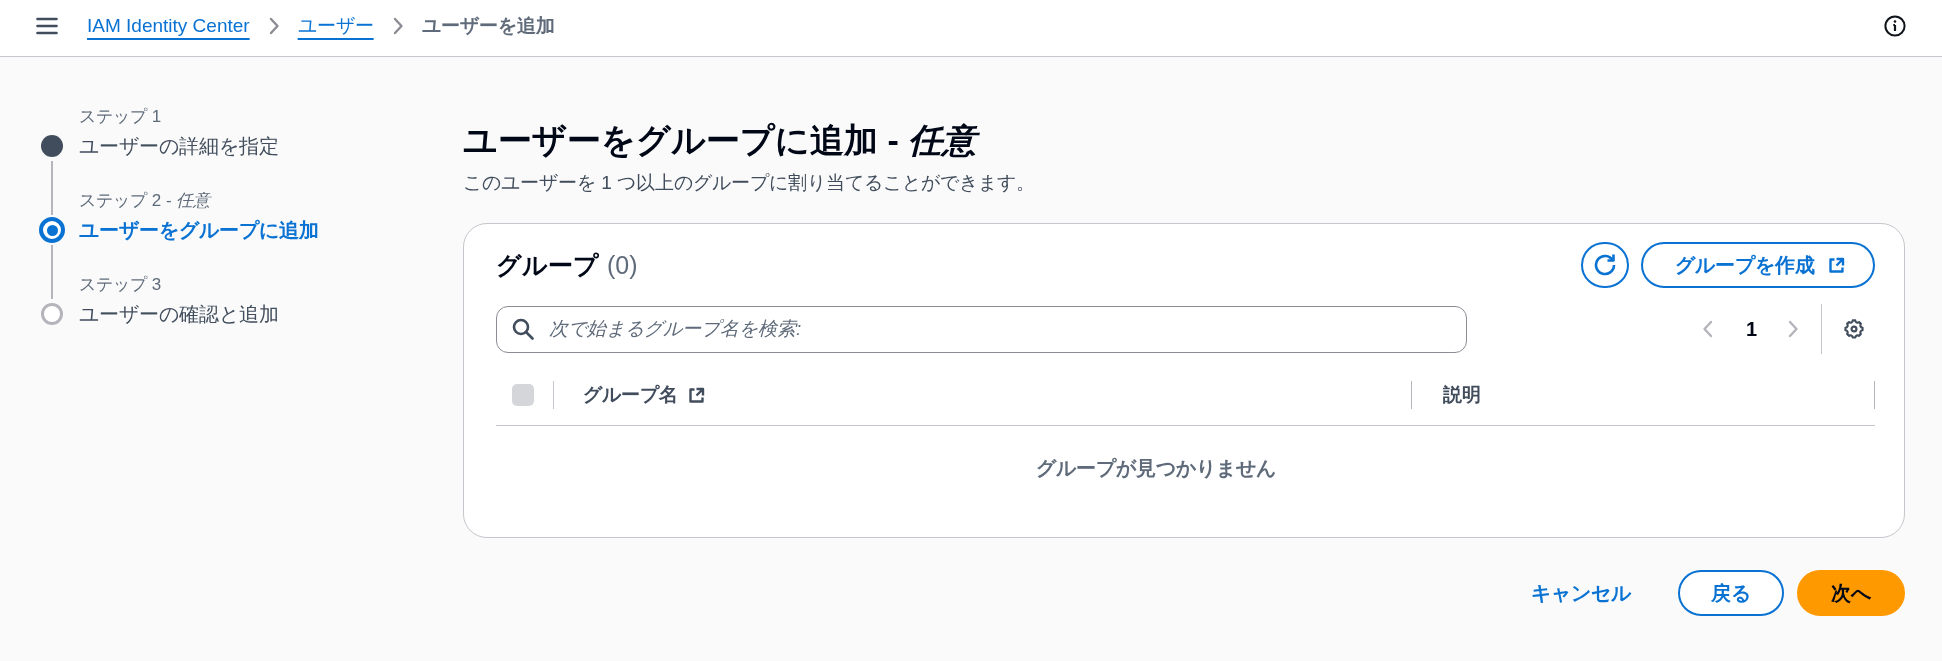  What do you see at coordinates (1155, 468) in the screenshot?
I see `empty-state-text: グループが見つかりません` at bounding box center [1155, 468].